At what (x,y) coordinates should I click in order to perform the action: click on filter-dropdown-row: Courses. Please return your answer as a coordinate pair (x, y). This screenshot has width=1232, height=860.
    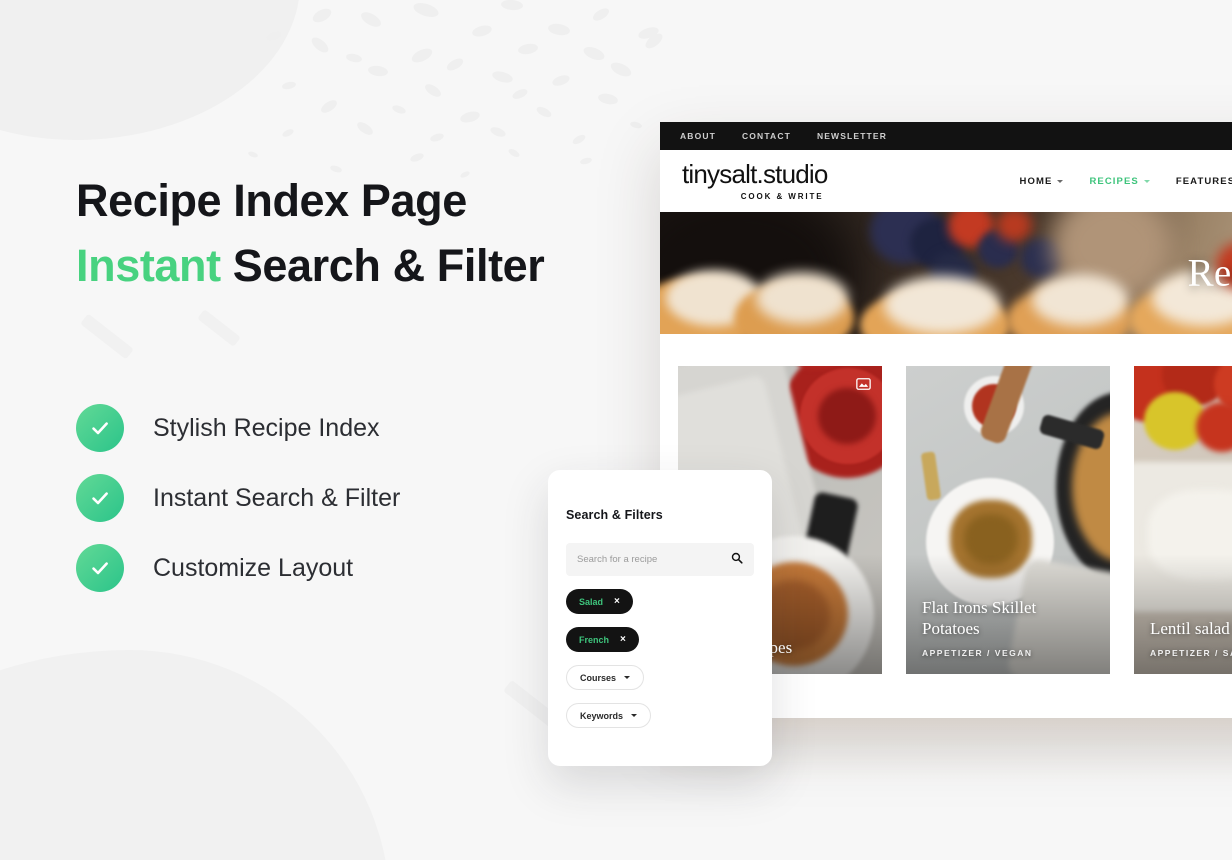
    Looking at the image, I should click on (660, 671).